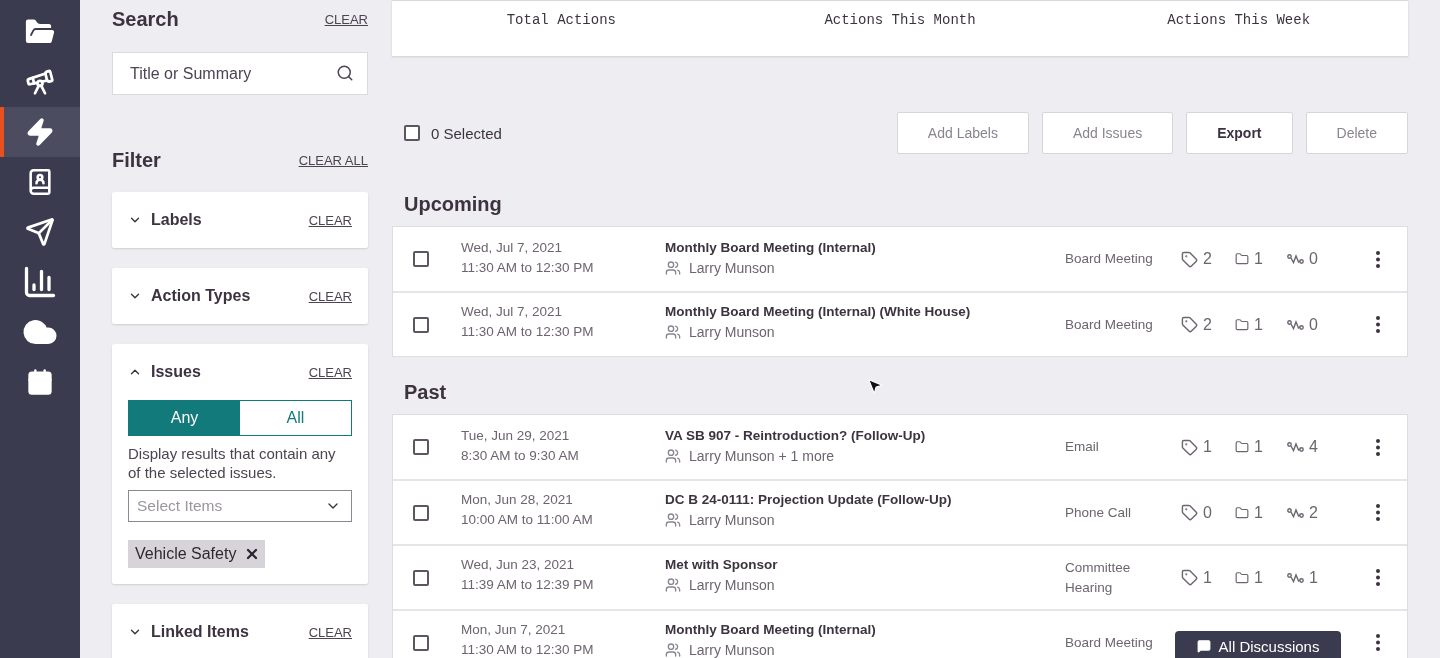  What do you see at coordinates (900, 633) in the screenshot?
I see `action-row: Mon, Jun 7, 2021 11:30 AM to 12:30 PM Monthly Board Meeting (Internal) Larry Munson Board Meeting All Discussions` at bounding box center [900, 633].